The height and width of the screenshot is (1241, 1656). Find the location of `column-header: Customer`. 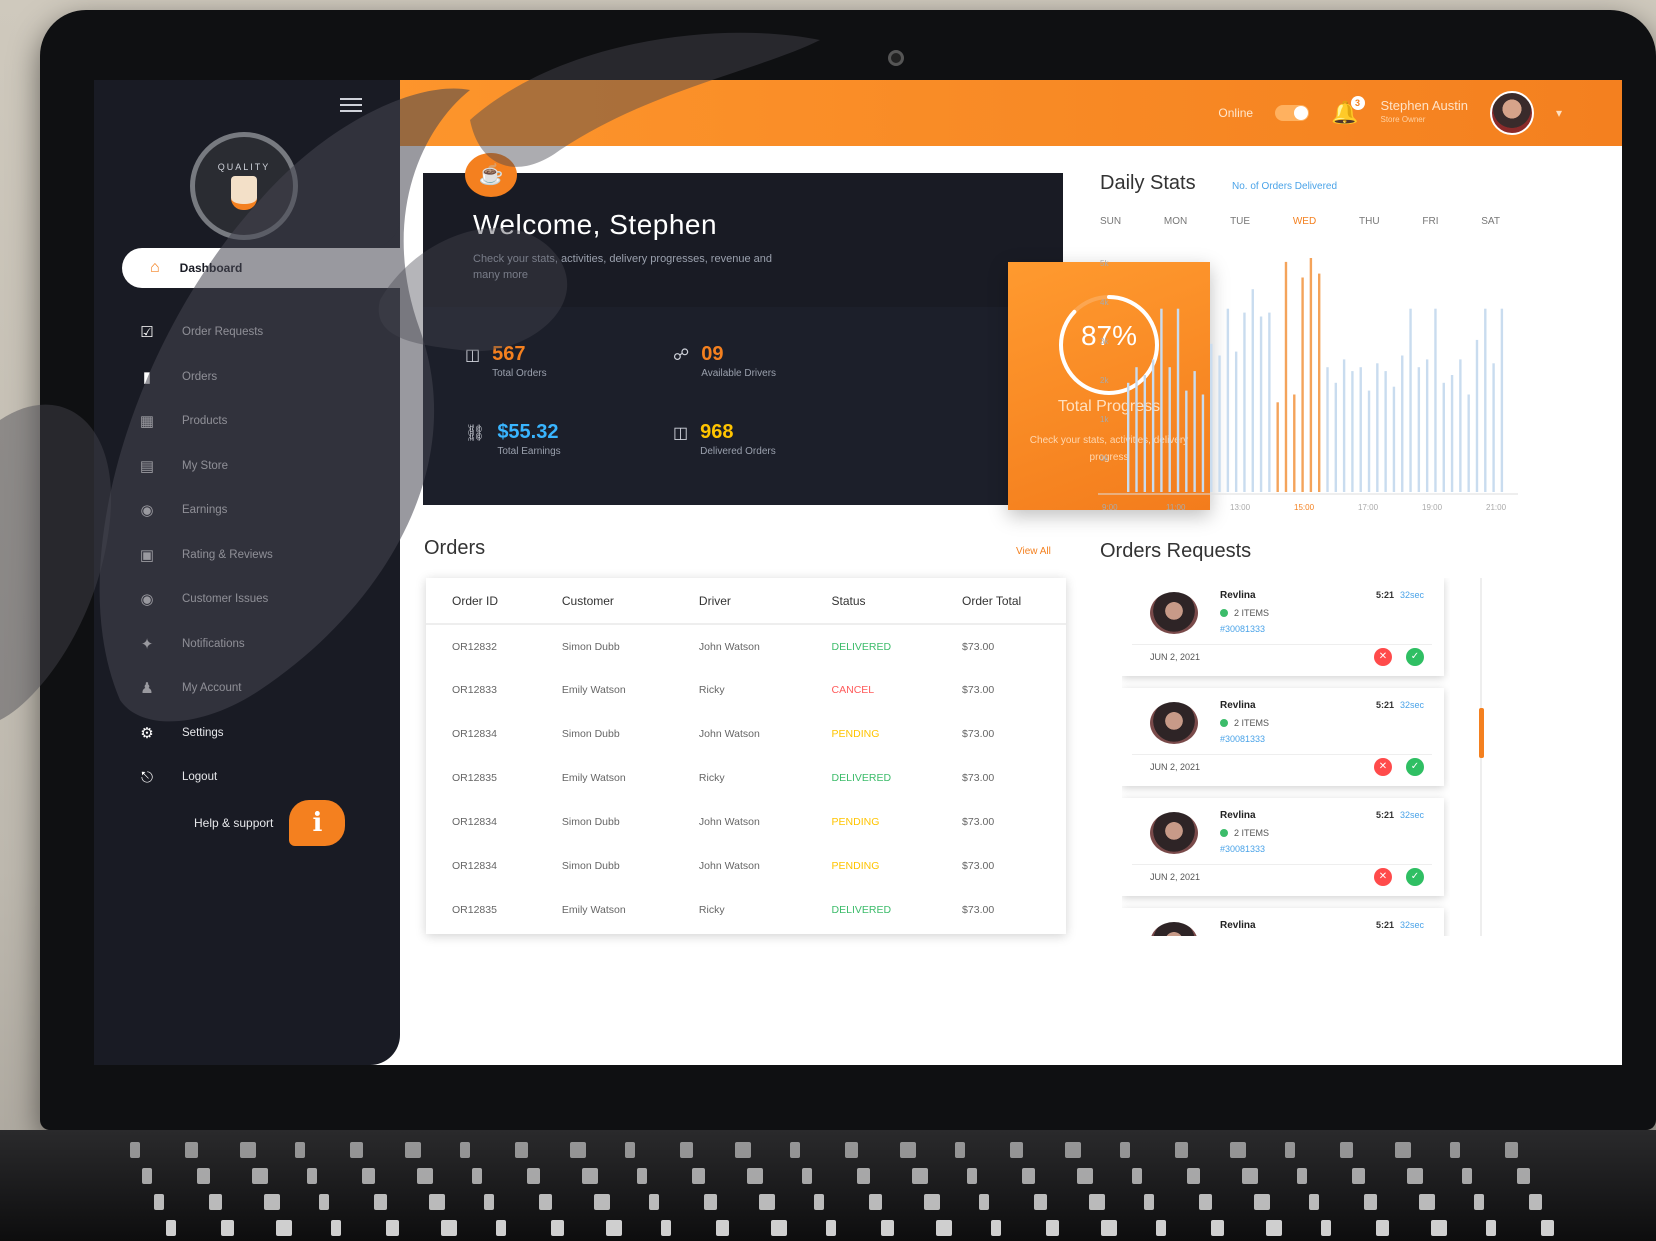

column-header: Customer is located at coordinates (604, 601).